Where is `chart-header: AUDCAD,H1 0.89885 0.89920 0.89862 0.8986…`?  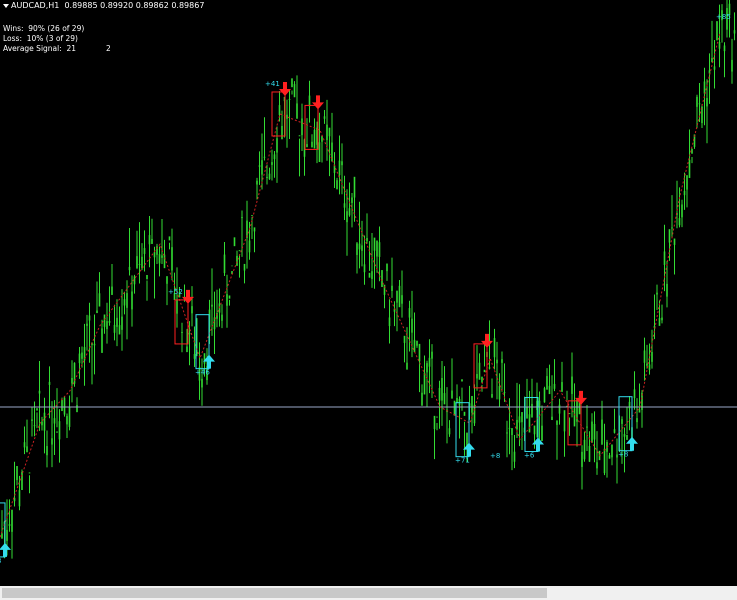
chart-header: AUDCAD,H1 0.89885 0.89920 0.89862 0.8986… is located at coordinates (107, 5).